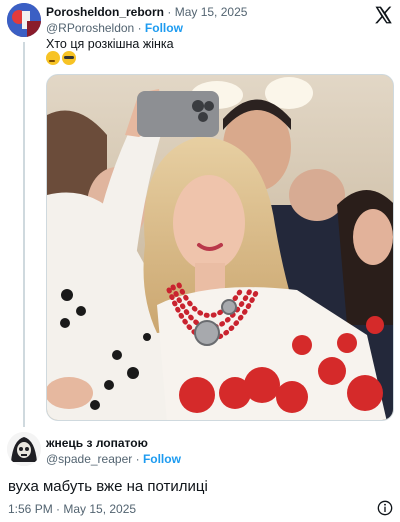  What do you see at coordinates (105, 12) in the screenshot?
I see `display-name: Porosheldon_reborn` at bounding box center [105, 12].